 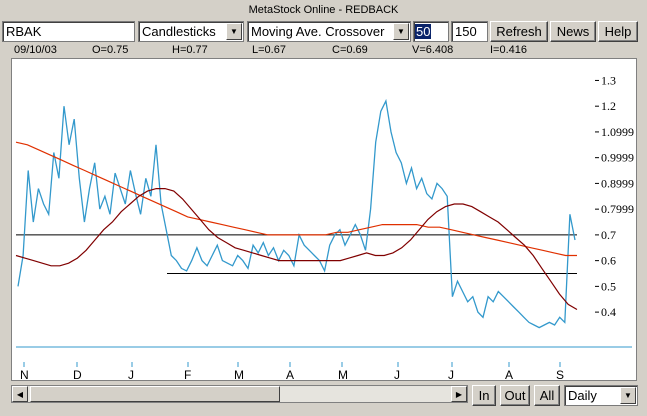 I want to click on quote-open: O=0.75, so click(x=110, y=50).